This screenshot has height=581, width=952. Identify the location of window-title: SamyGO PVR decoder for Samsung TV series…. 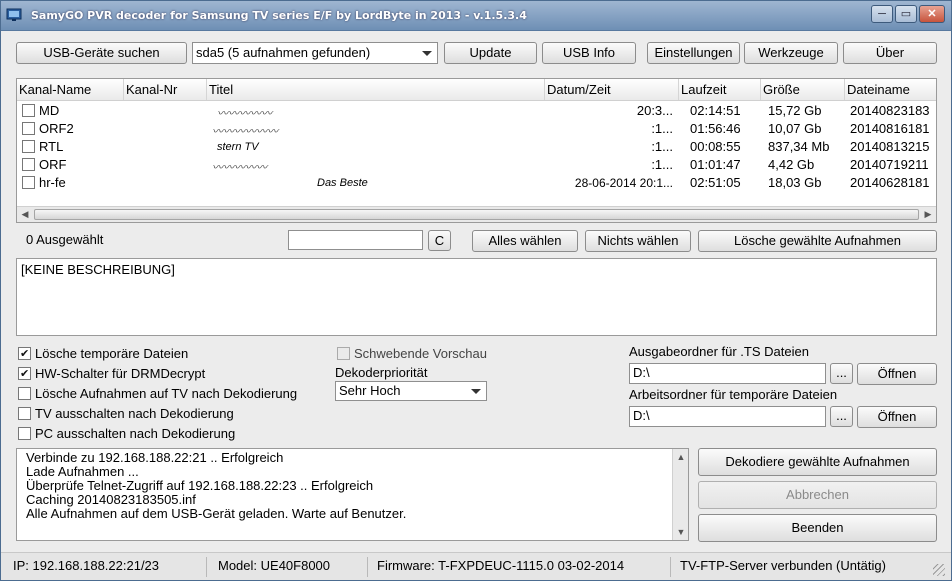
(279, 15).